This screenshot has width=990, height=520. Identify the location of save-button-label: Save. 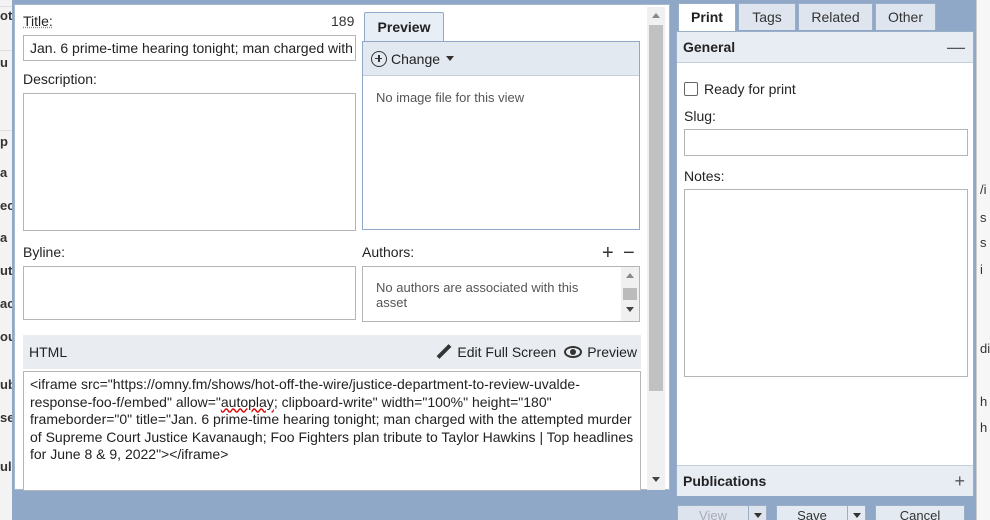
(812, 514).